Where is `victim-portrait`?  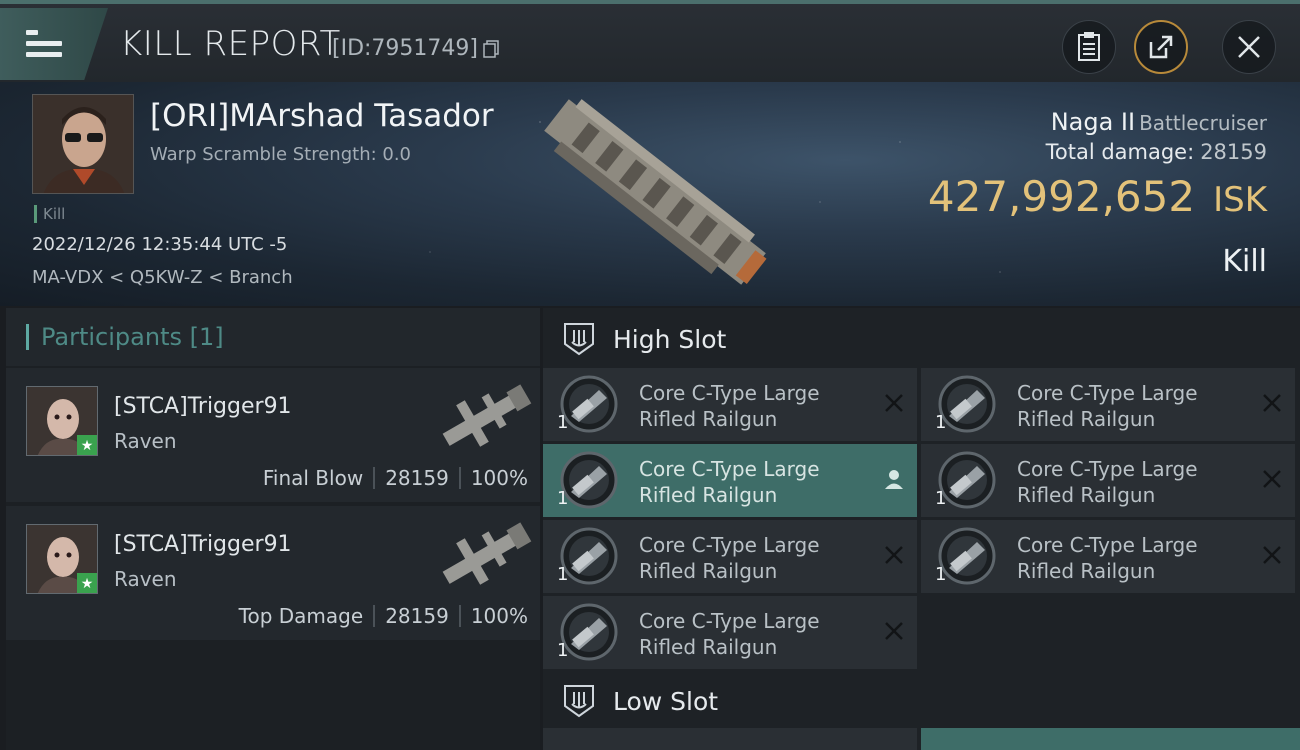 victim-portrait is located at coordinates (83, 144).